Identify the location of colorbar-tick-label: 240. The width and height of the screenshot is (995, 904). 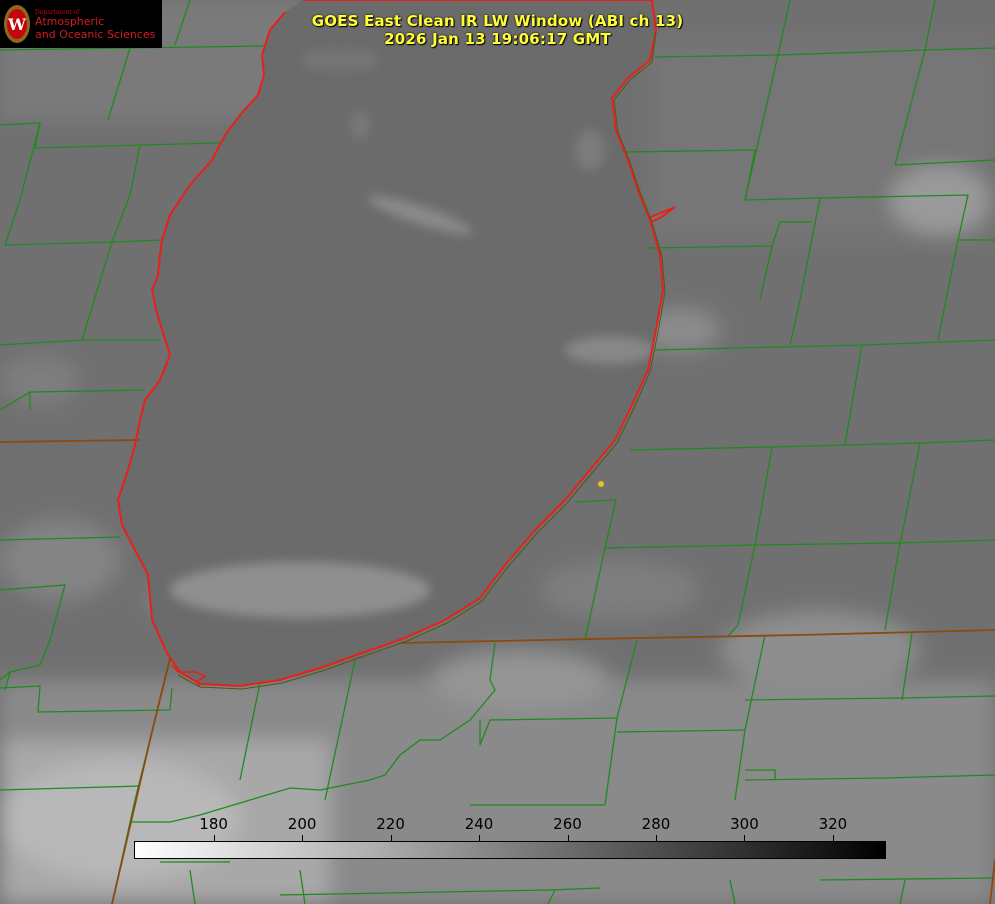
(479, 824).